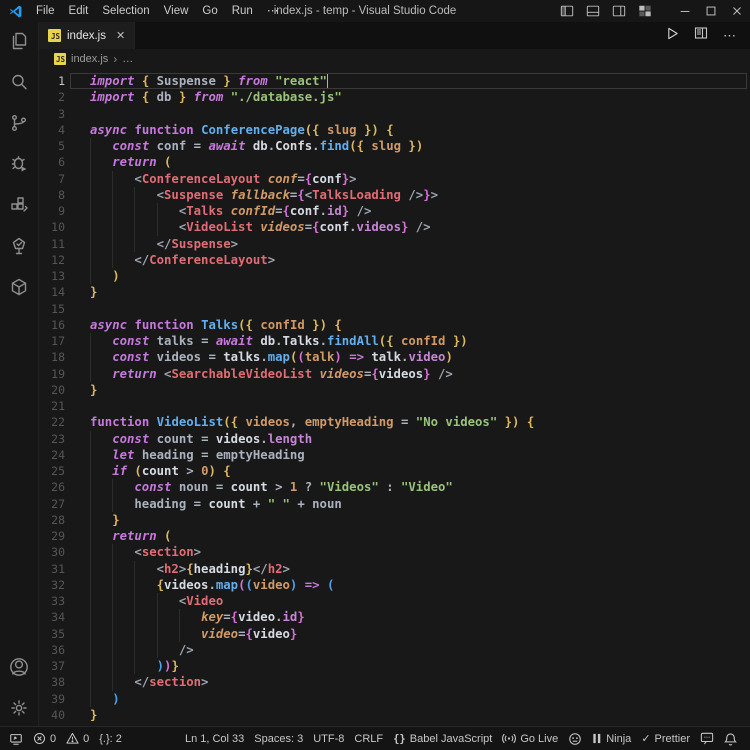 The image size is (750, 750). Describe the element at coordinates (394, 617) in the screenshot. I see `code-line-34: 34 key={video.id}` at that location.